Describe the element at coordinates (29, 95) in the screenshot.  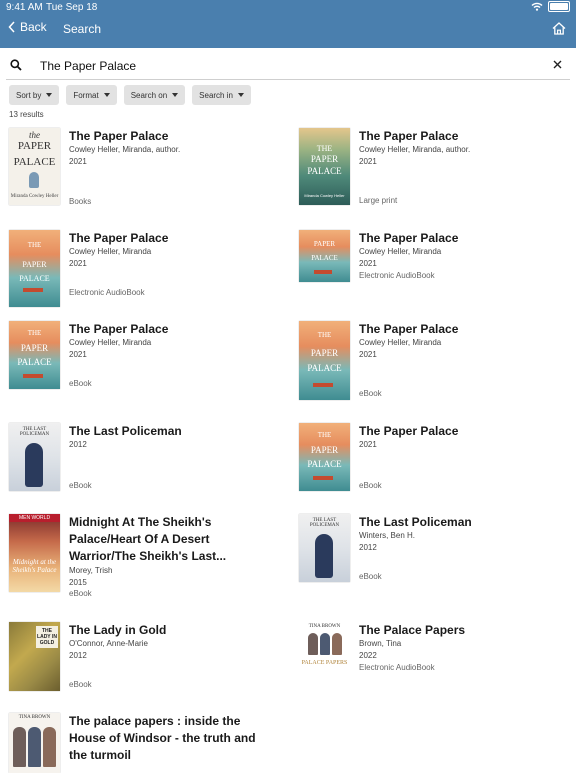
I see `filter-label: Sort by` at that location.